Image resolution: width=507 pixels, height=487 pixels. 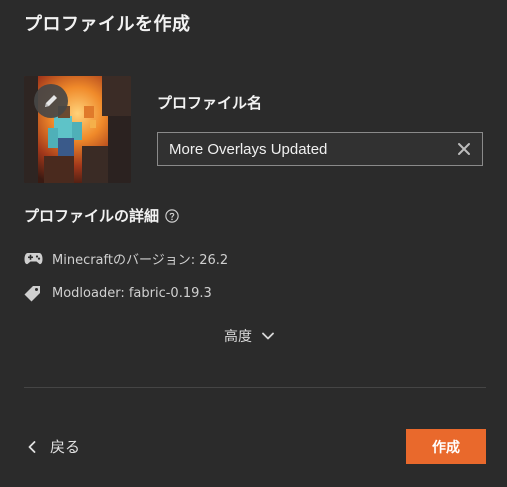 I want to click on minecraft-version-row: Minecraftのバージョン: 26.2, so click(x=126, y=258).